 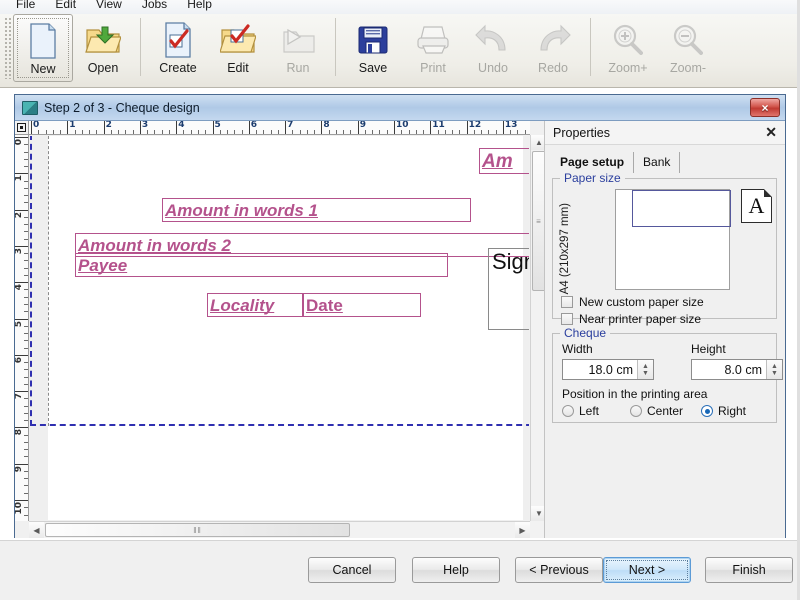 What do you see at coordinates (31, 281) in the screenshot?
I see `guide-left-margin` at bounding box center [31, 281].